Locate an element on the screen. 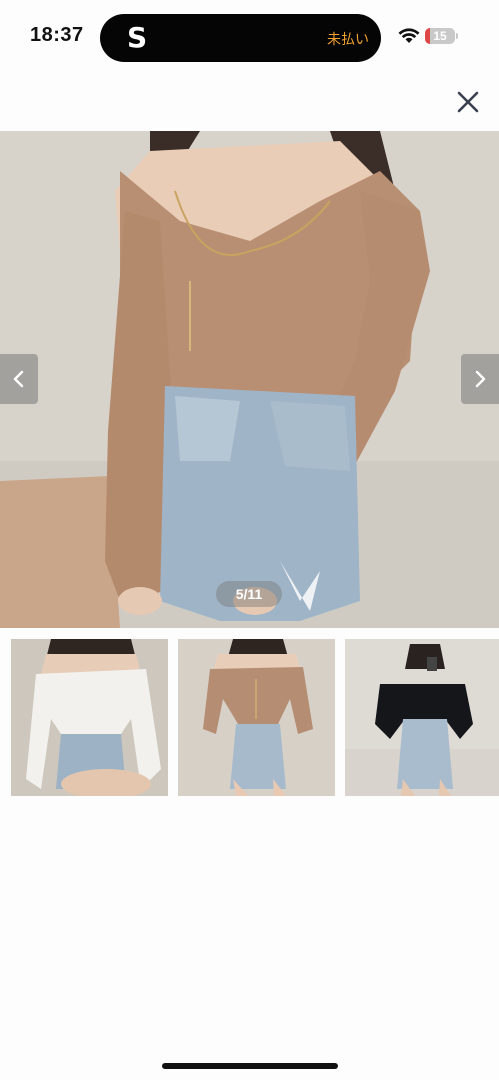 This screenshot has height=1080, width=499. beige-top-photo is located at coordinates (256, 717).